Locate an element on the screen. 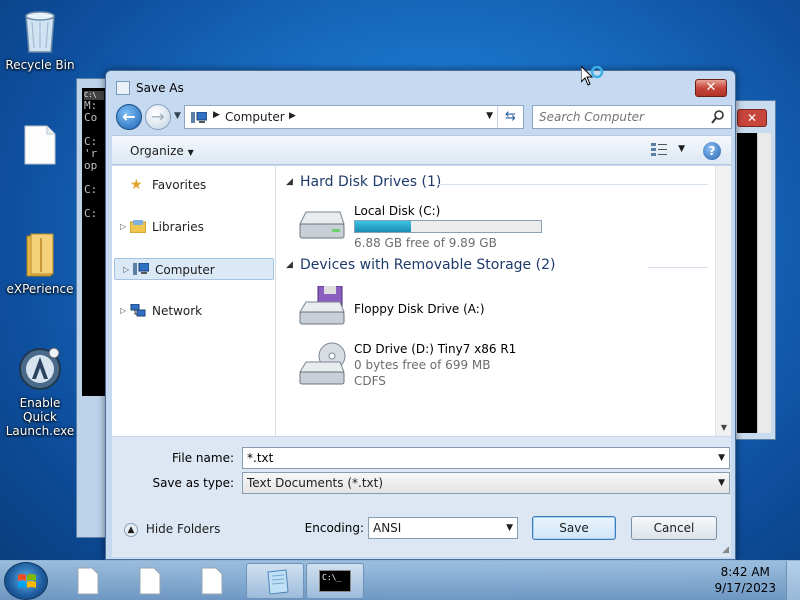 The width and height of the screenshot is (800, 600). drive-free-space: 0 bytes free of 699 MB is located at coordinates (422, 365).